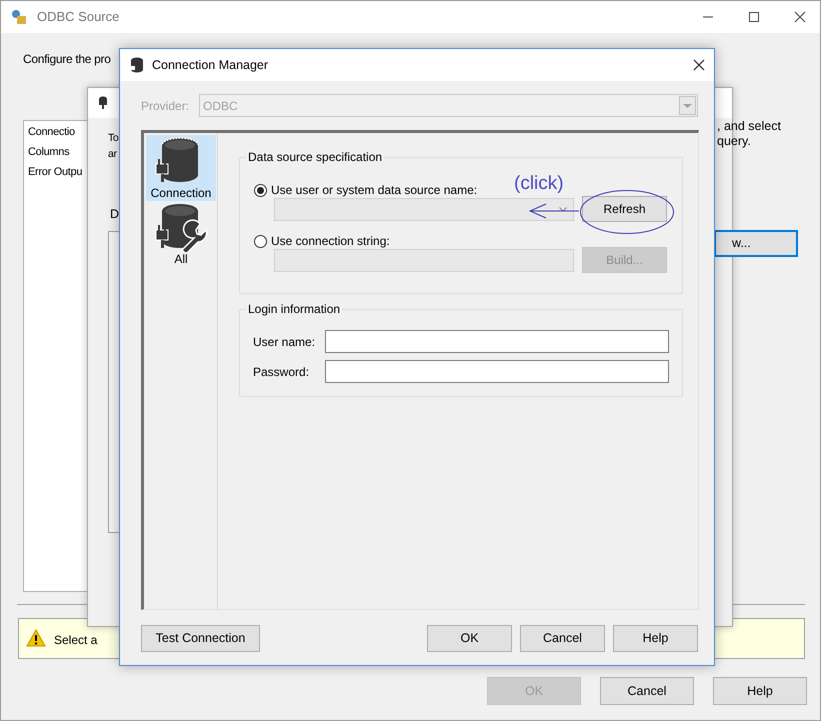 The width and height of the screenshot is (821, 721). What do you see at coordinates (315, 157) in the screenshot?
I see `group-title: Data source specification` at bounding box center [315, 157].